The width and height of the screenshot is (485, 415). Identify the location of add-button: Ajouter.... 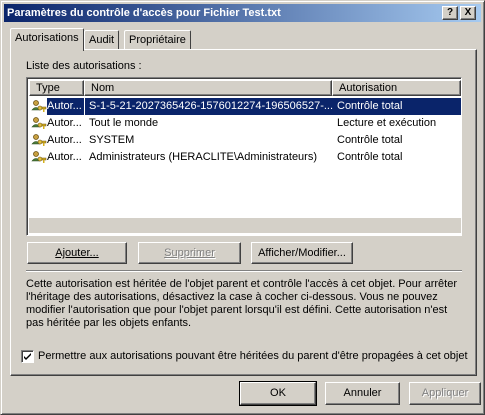
(77, 253).